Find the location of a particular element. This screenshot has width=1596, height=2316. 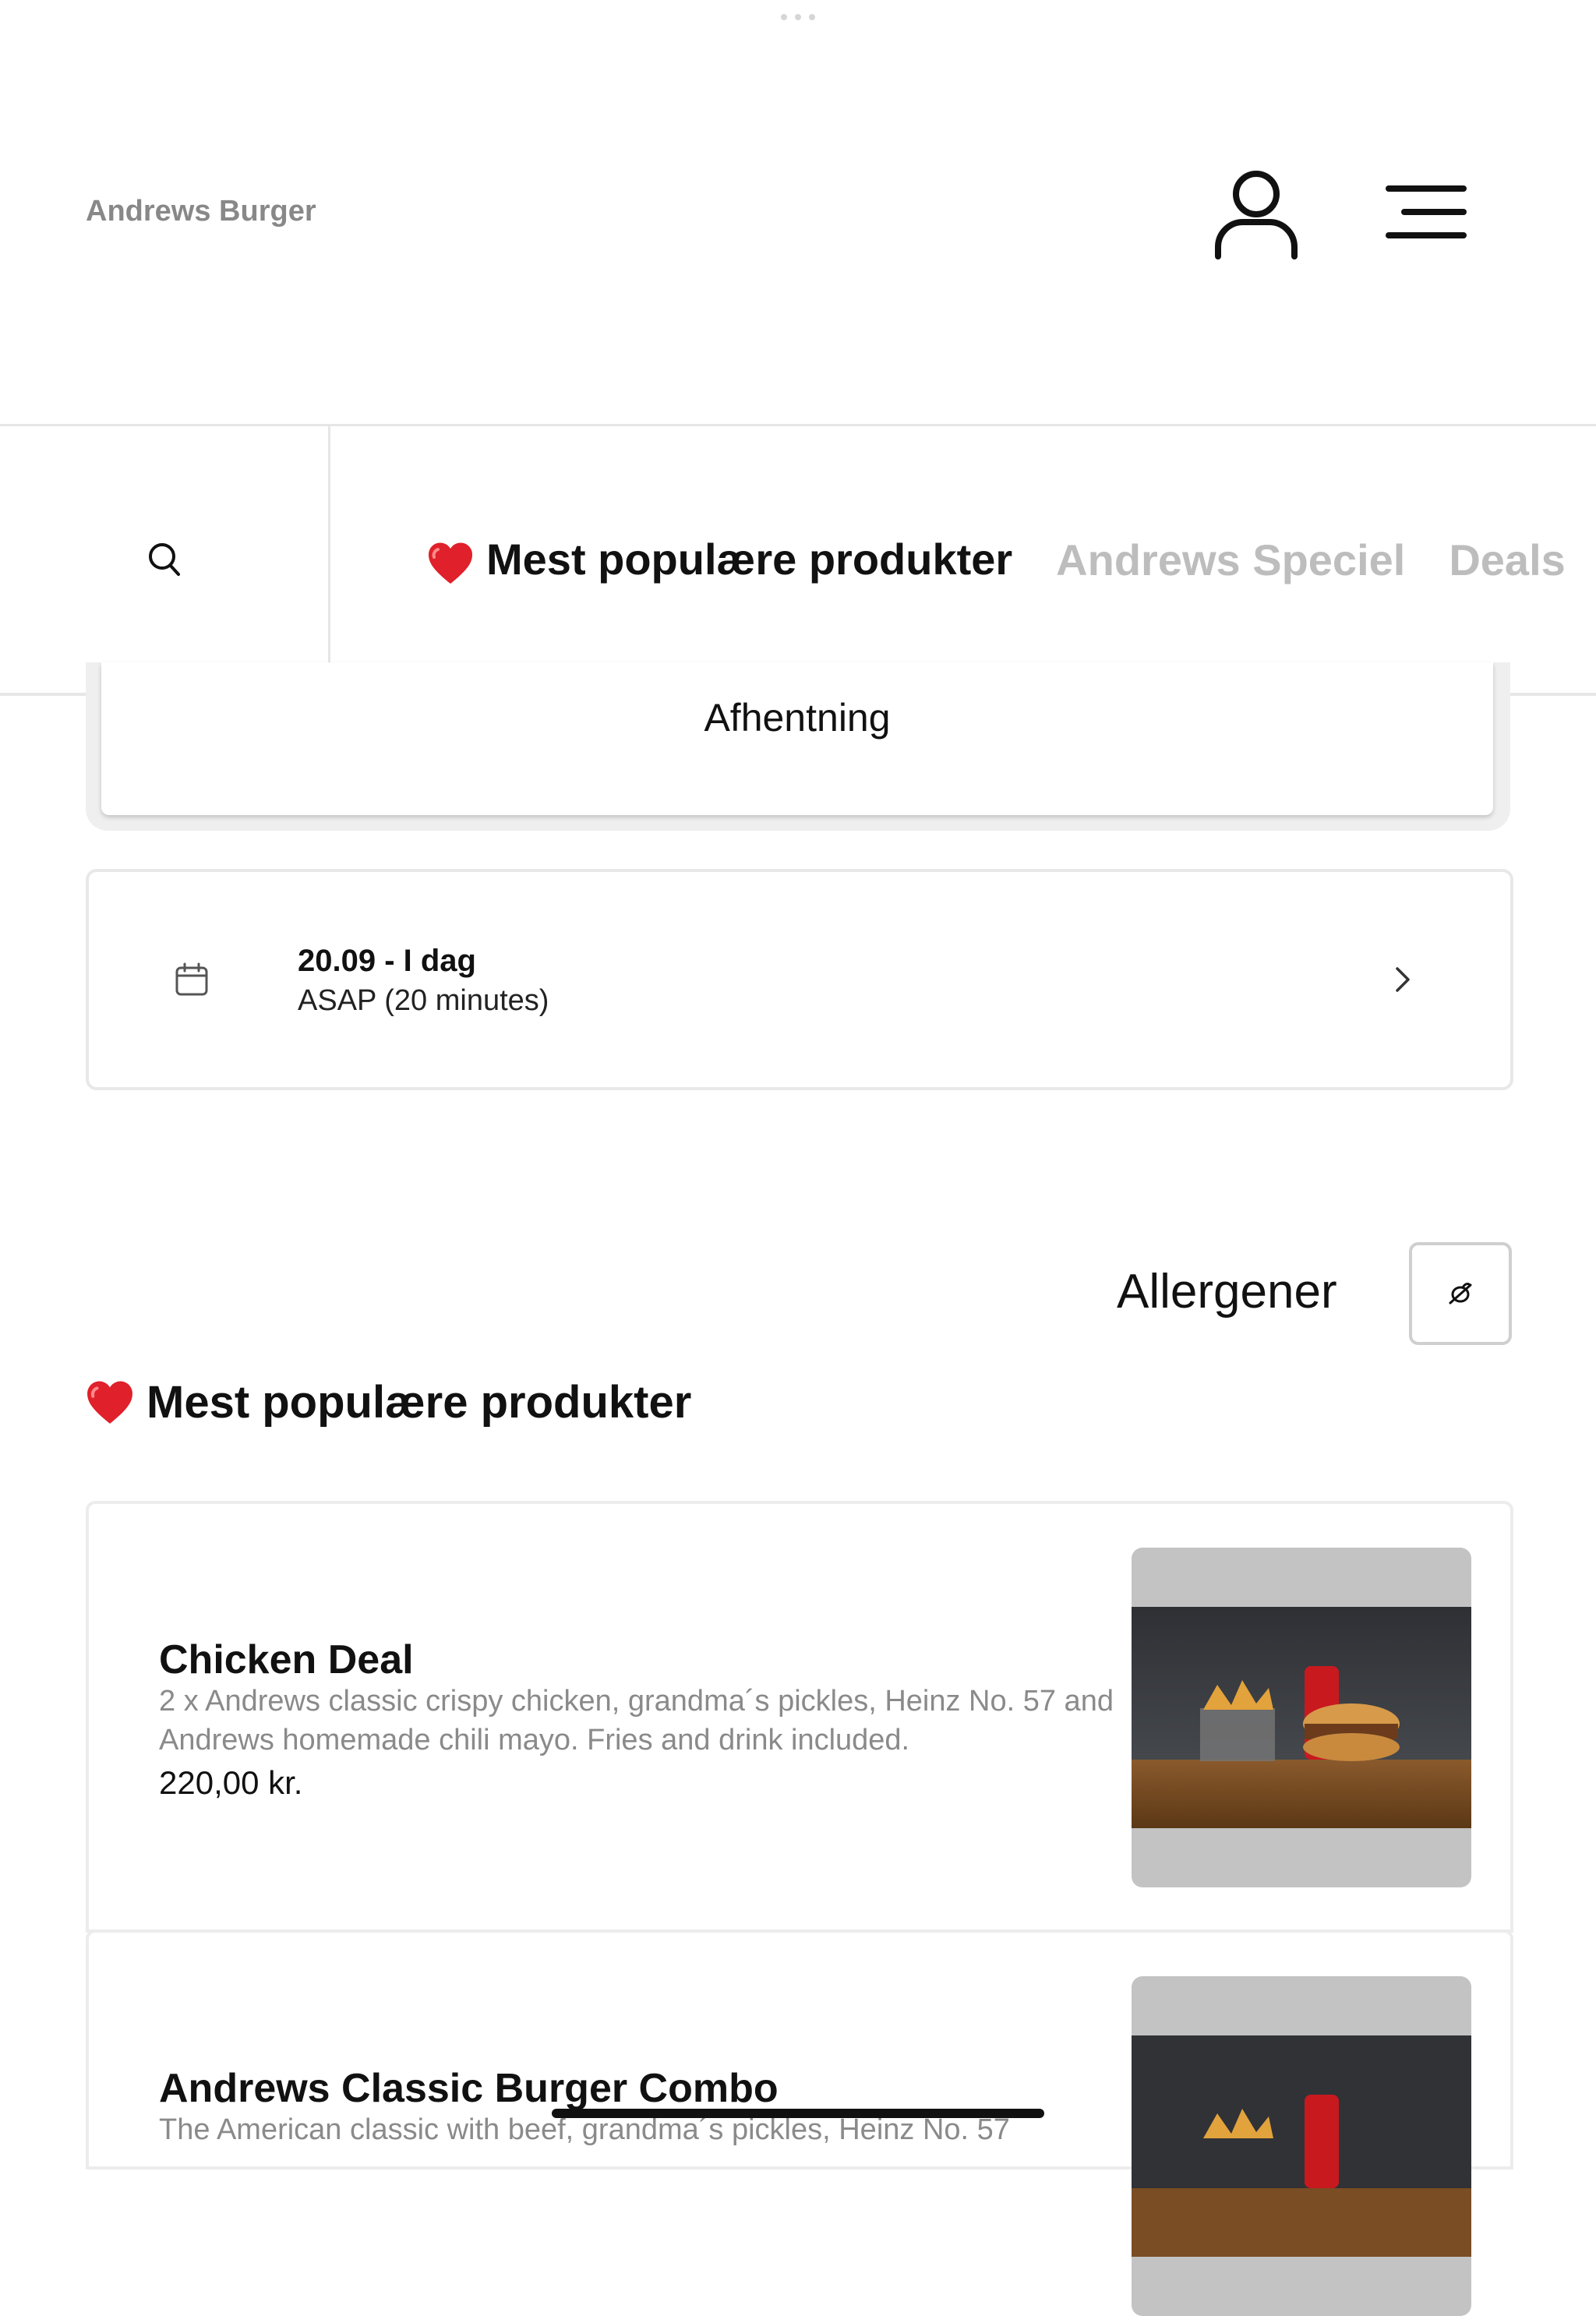

section-title: Mest populære produkter is located at coordinates (388, 1402).